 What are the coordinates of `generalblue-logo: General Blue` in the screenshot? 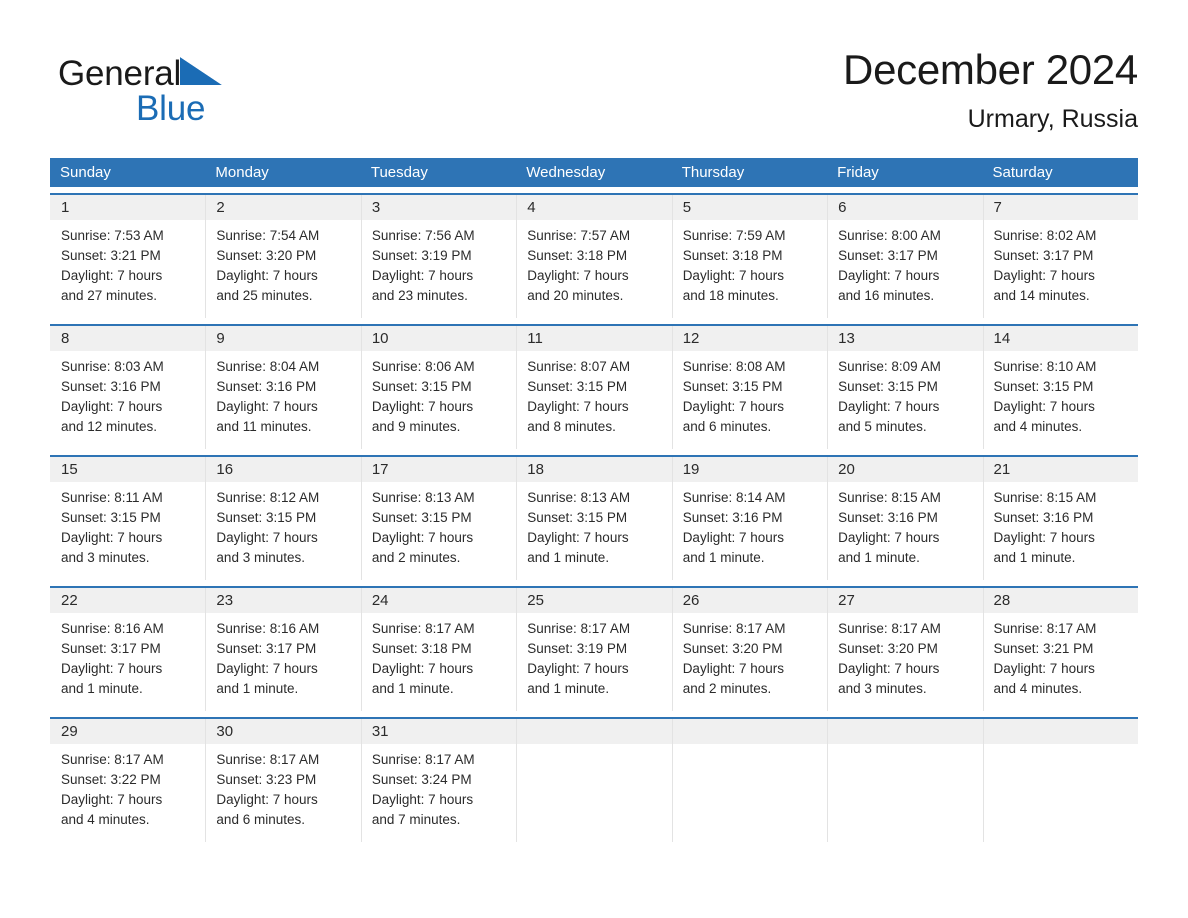 It's located at (203, 96).